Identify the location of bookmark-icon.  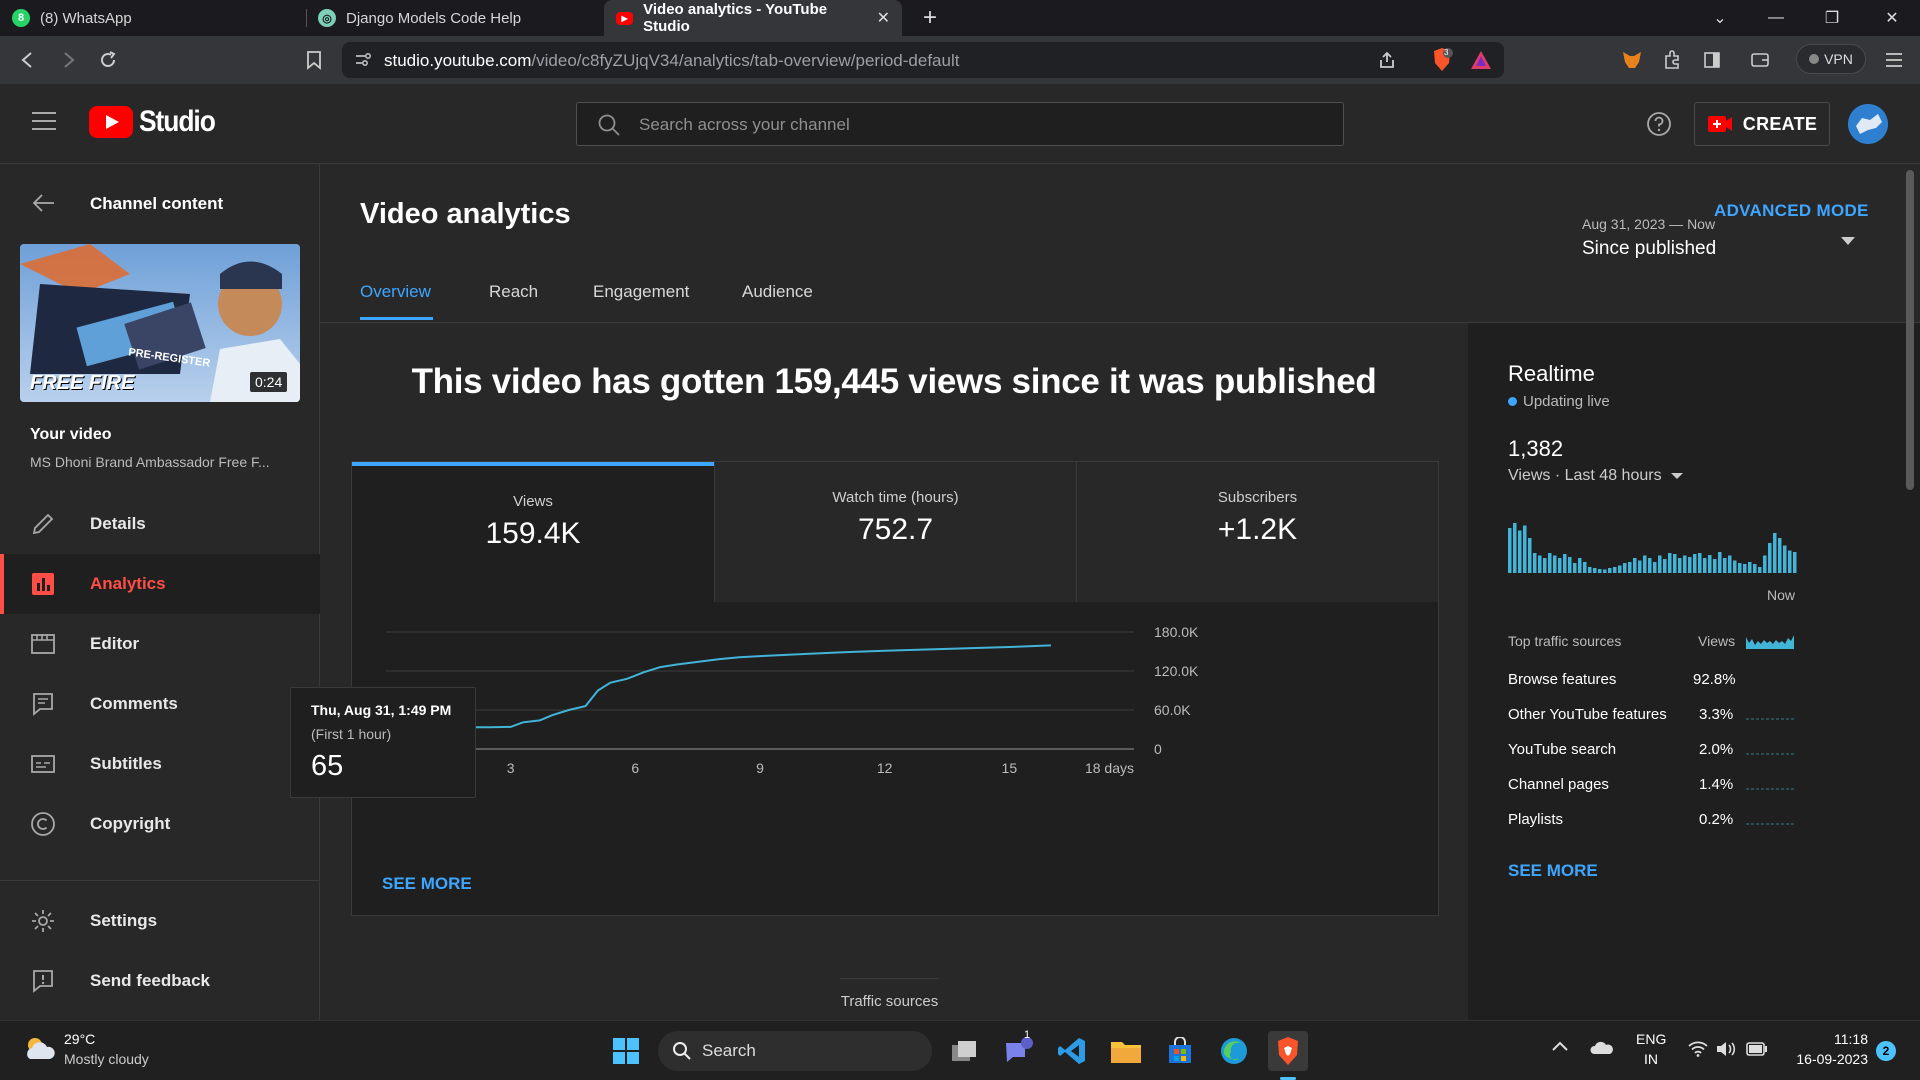
(314, 60).